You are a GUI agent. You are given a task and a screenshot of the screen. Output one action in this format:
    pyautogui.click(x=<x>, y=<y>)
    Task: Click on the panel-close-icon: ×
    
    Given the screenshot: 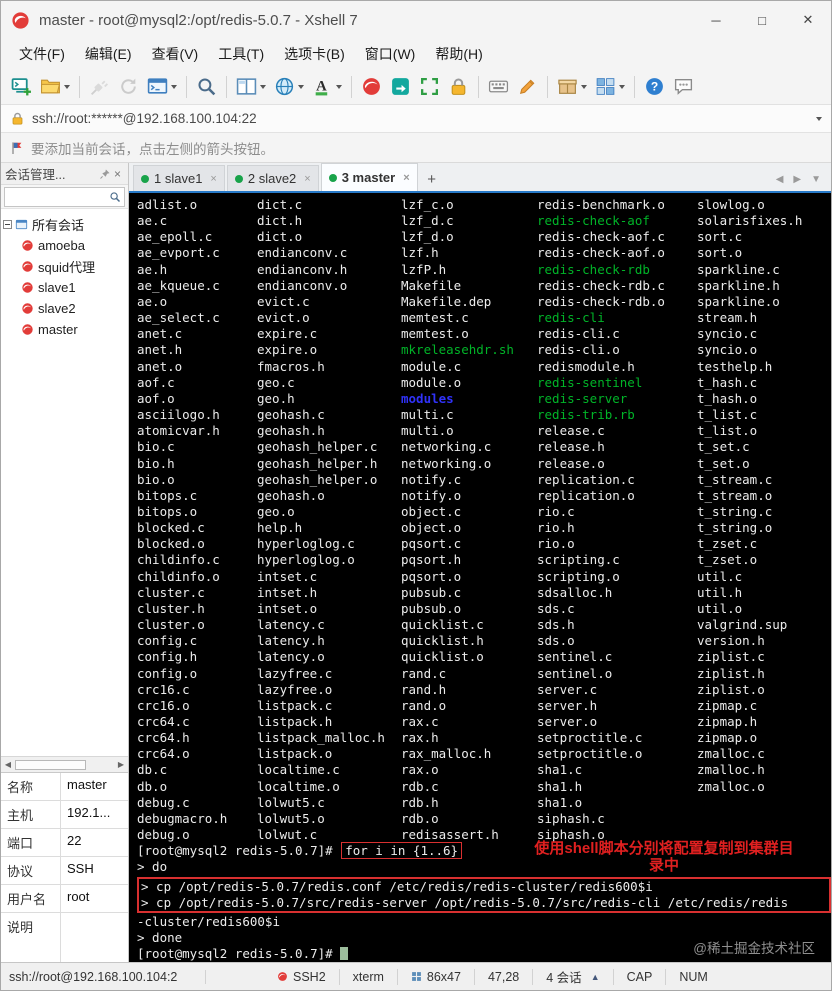 What is the action you would take?
    pyautogui.click(x=117, y=174)
    